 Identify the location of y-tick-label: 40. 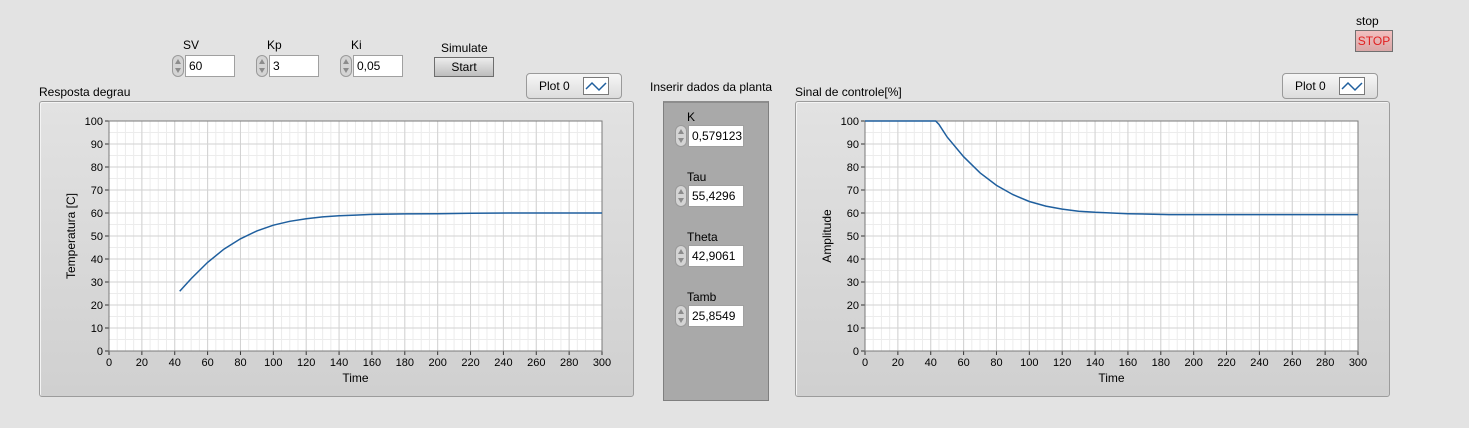
(853, 260).